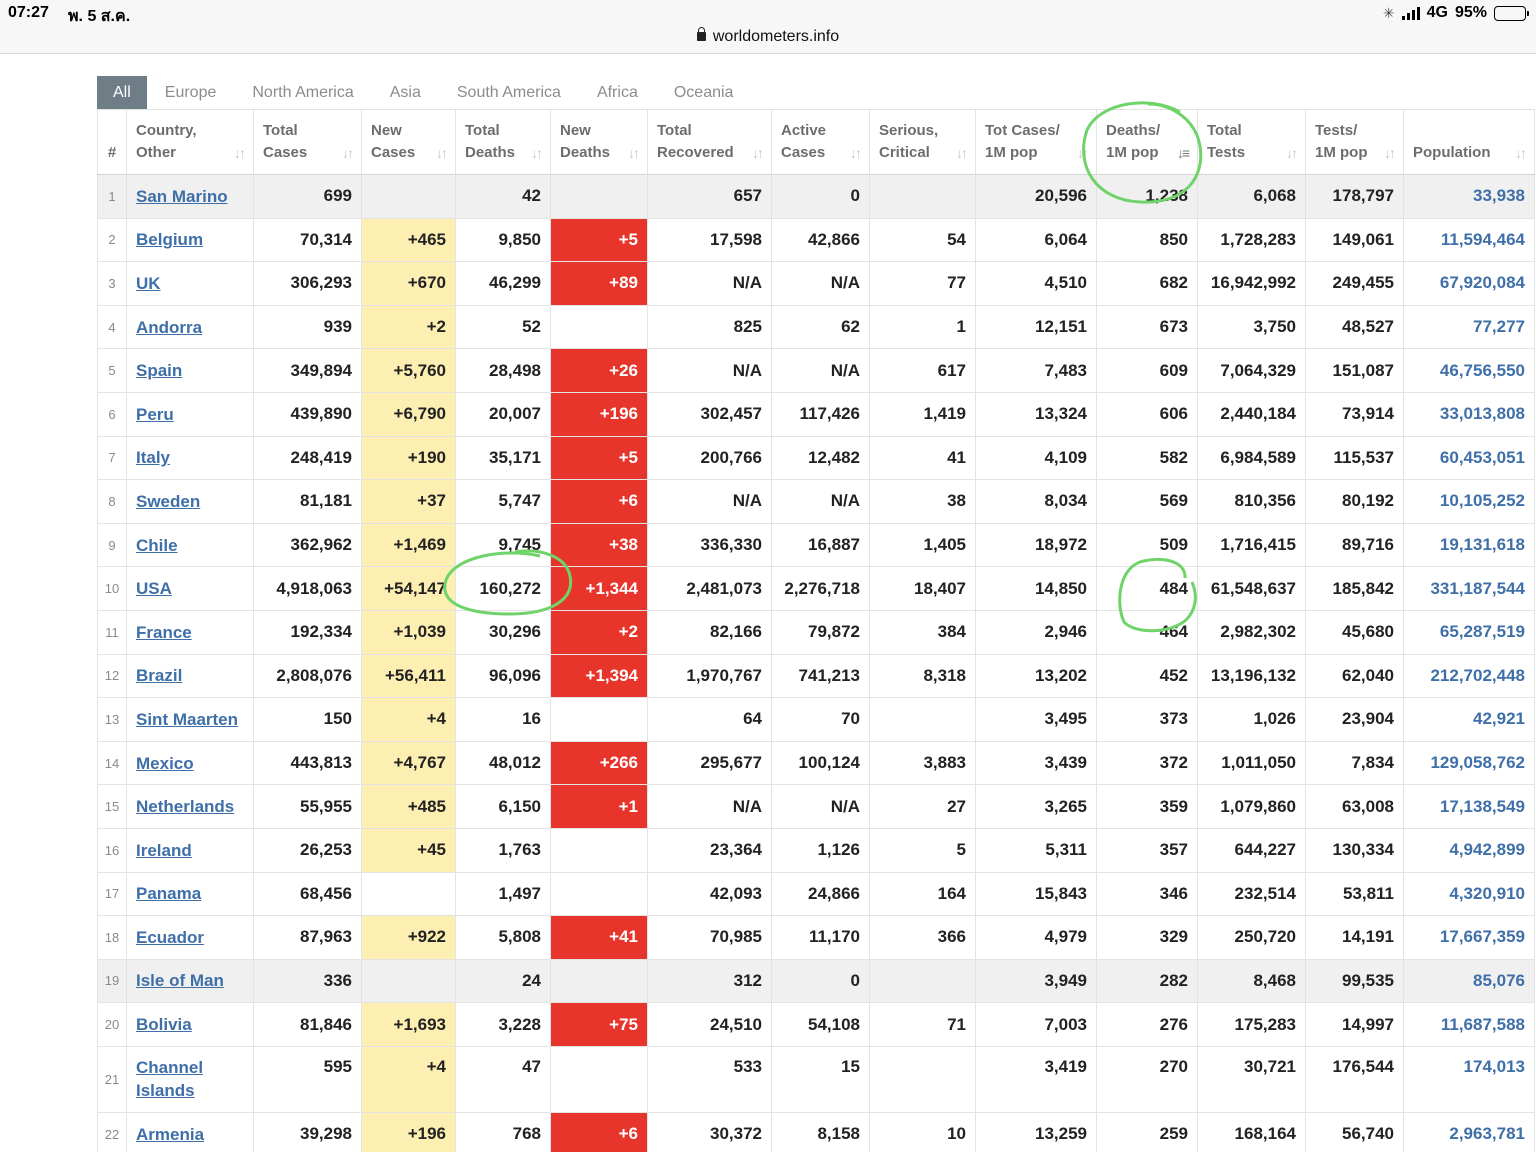 This screenshot has width=1536, height=1152. What do you see at coordinates (1036, 142) in the screenshot?
I see `column-header-9: Tot Cases/1M pop ↓↑` at bounding box center [1036, 142].